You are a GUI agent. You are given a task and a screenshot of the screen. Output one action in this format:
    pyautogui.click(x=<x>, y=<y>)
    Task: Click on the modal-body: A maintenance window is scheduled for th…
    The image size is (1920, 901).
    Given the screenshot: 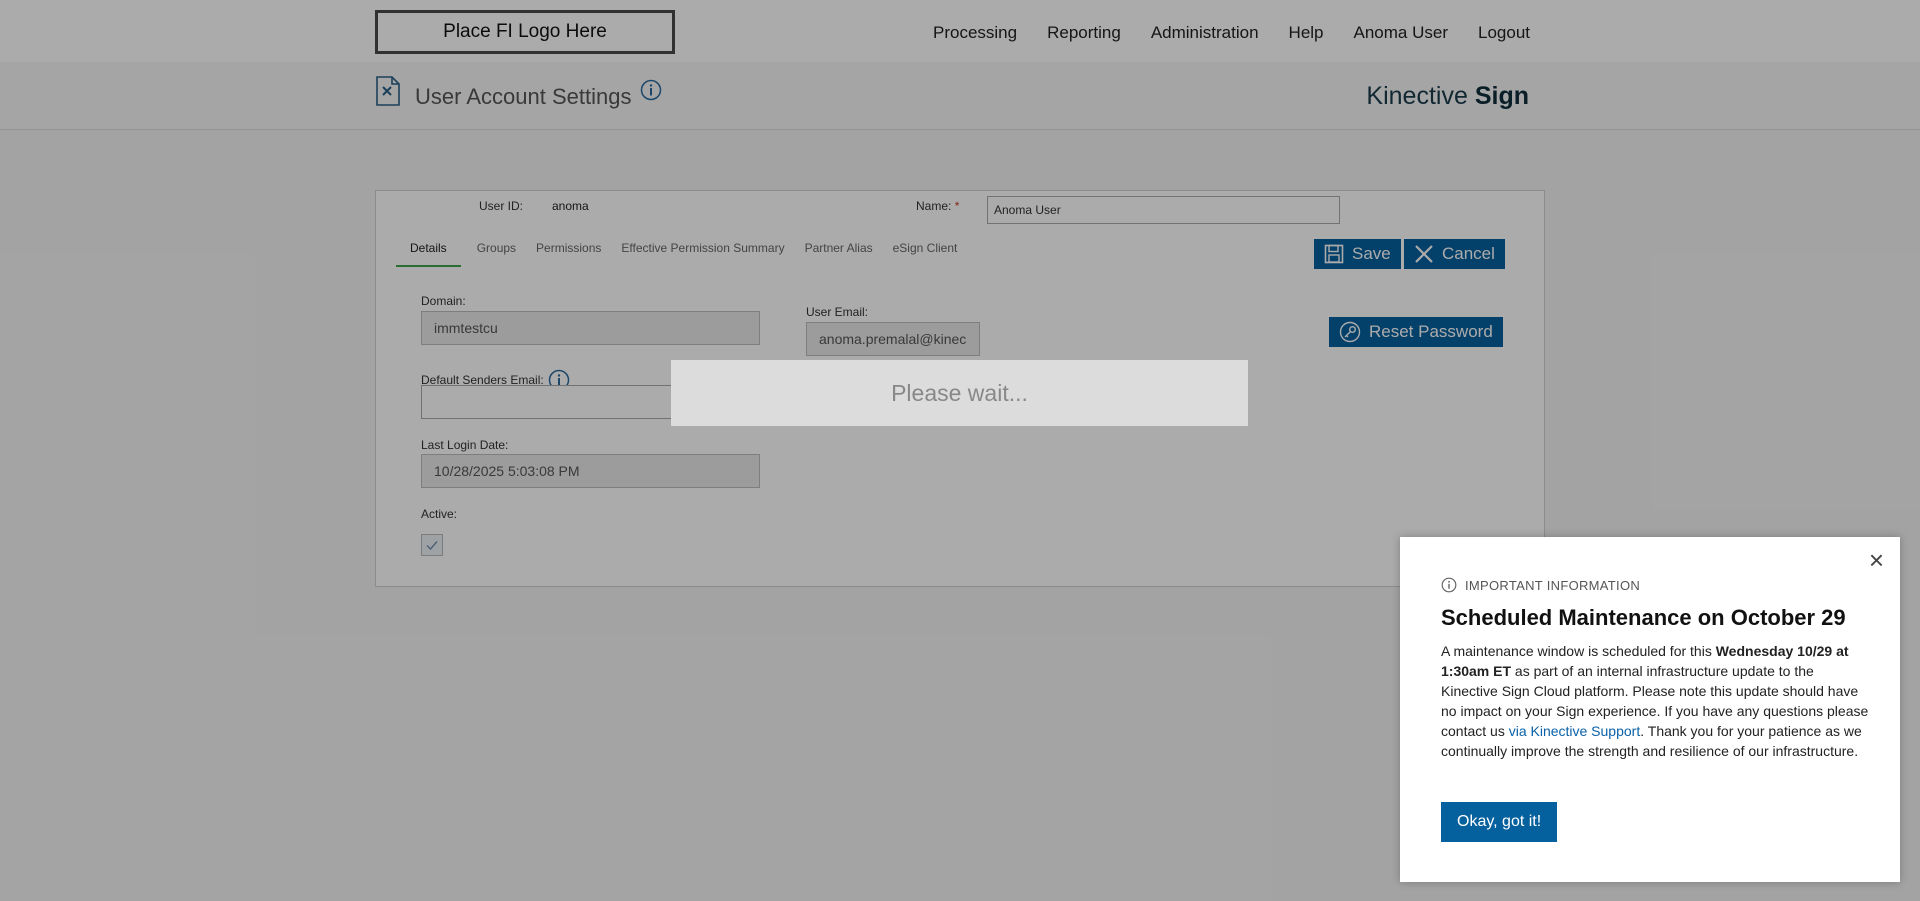 What is the action you would take?
    pyautogui.click(x=1655, y=701)
    